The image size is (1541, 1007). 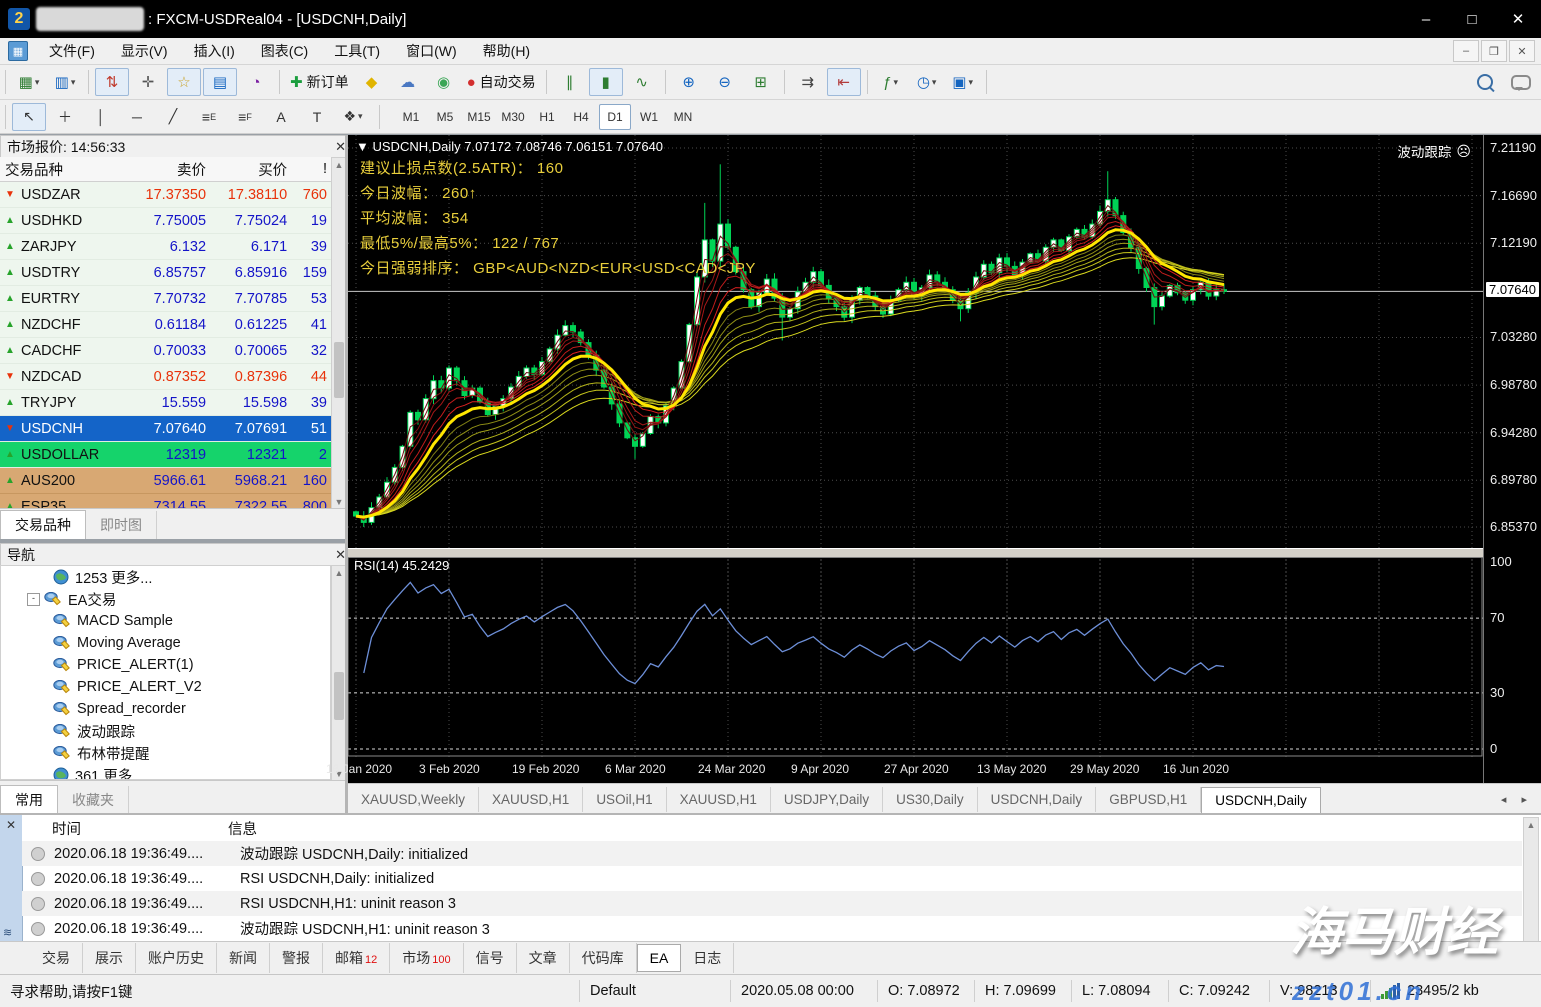 I want to click on tab-scroll-arrows: ◂ ▸, so click(x=1517, y=799).